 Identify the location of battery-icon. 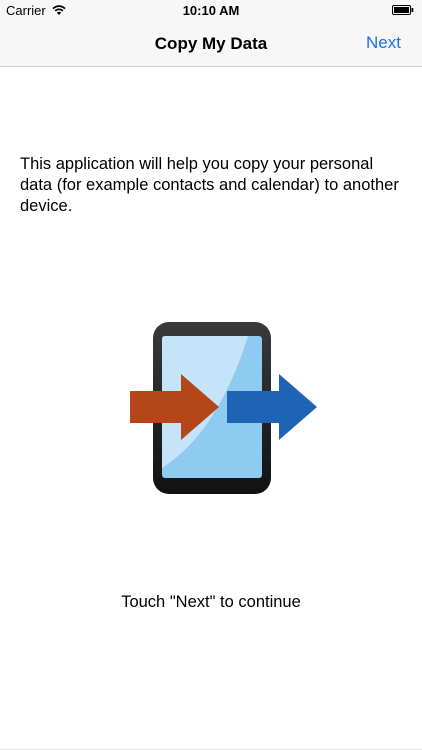
(403, 10).